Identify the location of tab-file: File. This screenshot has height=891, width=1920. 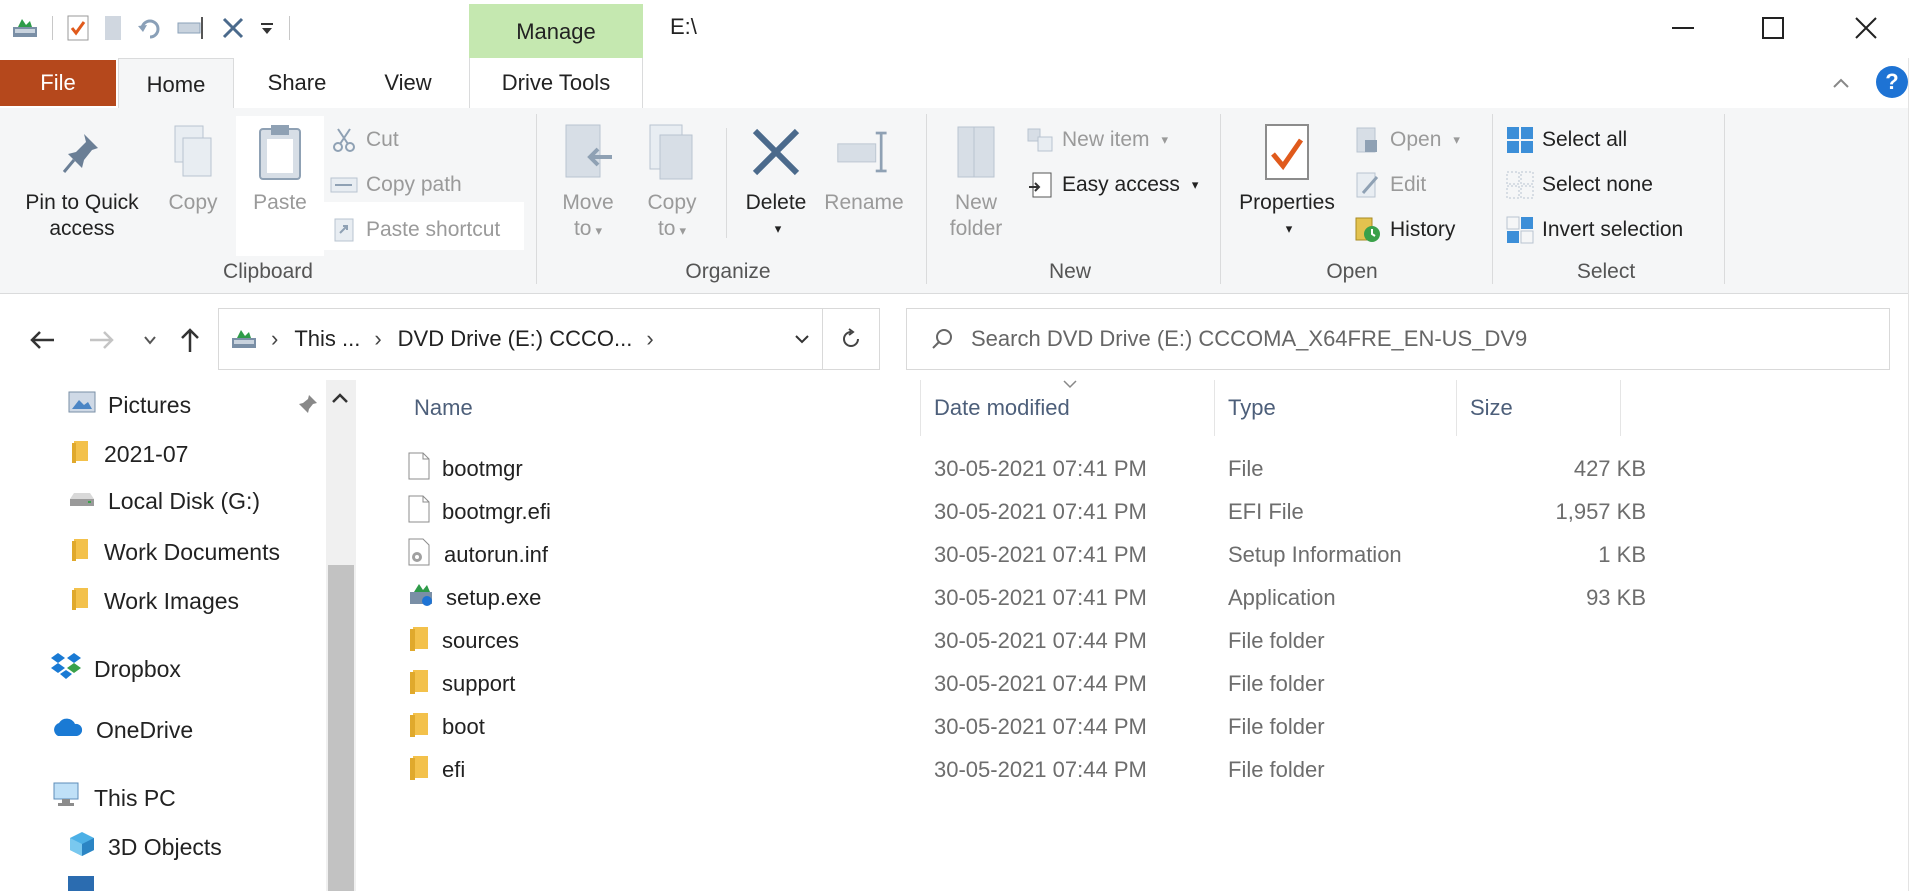
(58, 83).